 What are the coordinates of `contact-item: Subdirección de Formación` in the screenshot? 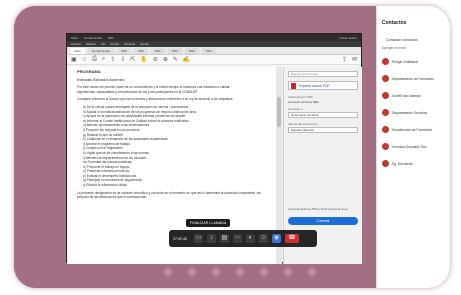 It's located at (413, 129).